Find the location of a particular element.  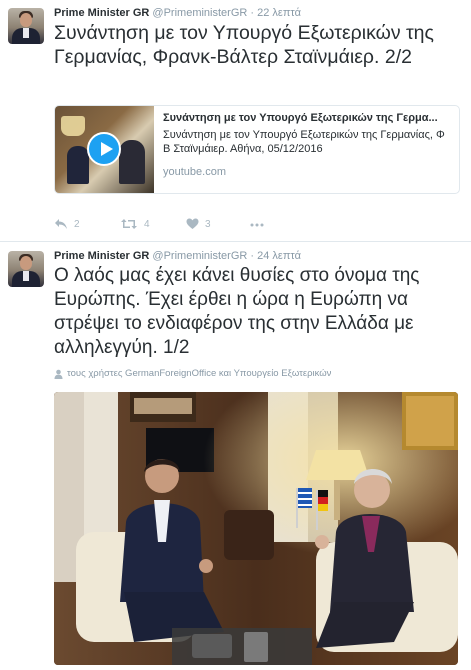

reply-icon is located at coordinates (61, 224).